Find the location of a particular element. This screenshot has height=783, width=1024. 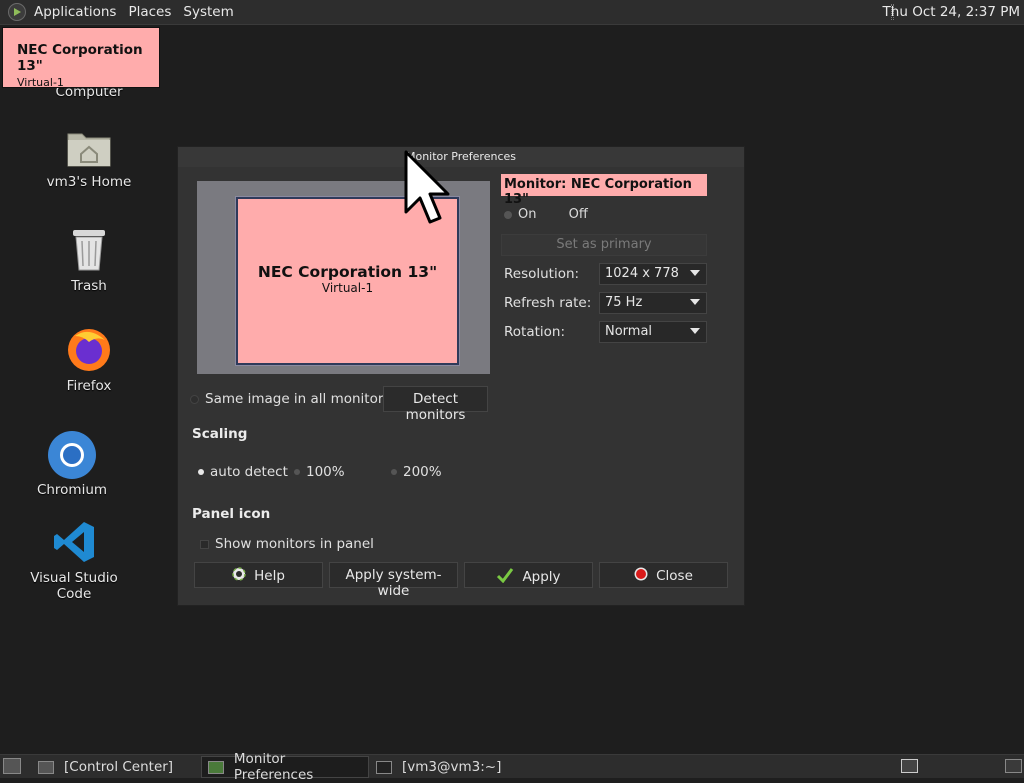

monitor-icon is located at coordinates (216, 767).